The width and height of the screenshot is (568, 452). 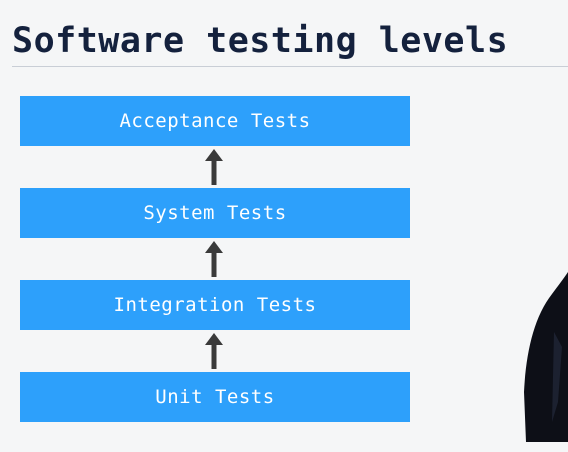 What do you see at coordinates (215, 121) in the screenshot?
I see `level-box-acceptance-tests: Acceptance Tests` at bounding box center [215, 121].